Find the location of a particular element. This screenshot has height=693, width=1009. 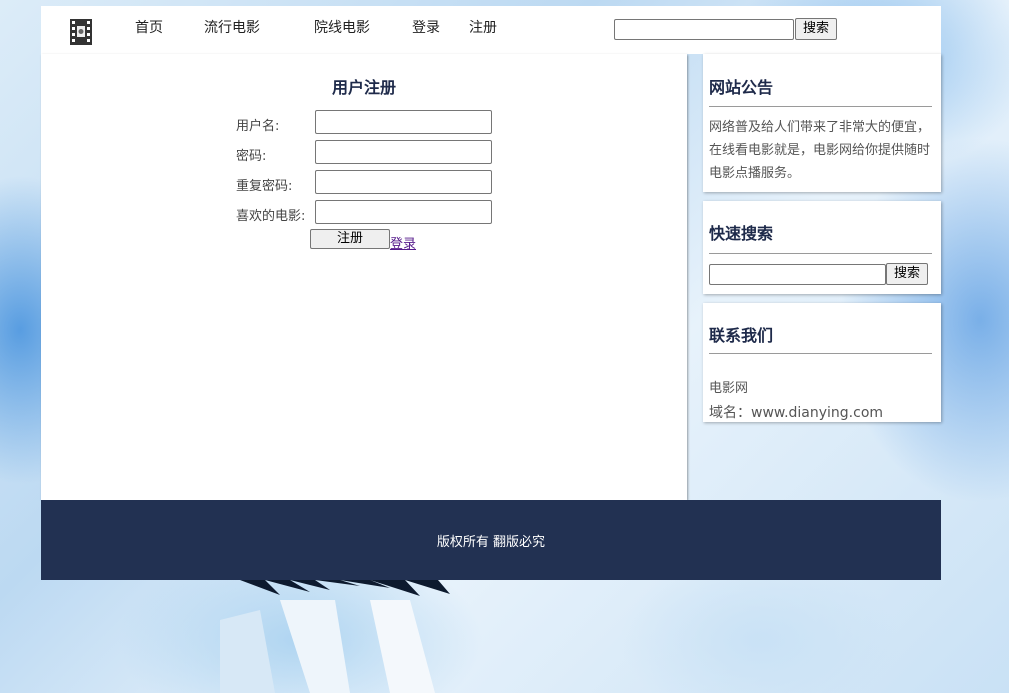

quick-search-box: 快速搜索 搜索 is located at coordinates (822, 247).